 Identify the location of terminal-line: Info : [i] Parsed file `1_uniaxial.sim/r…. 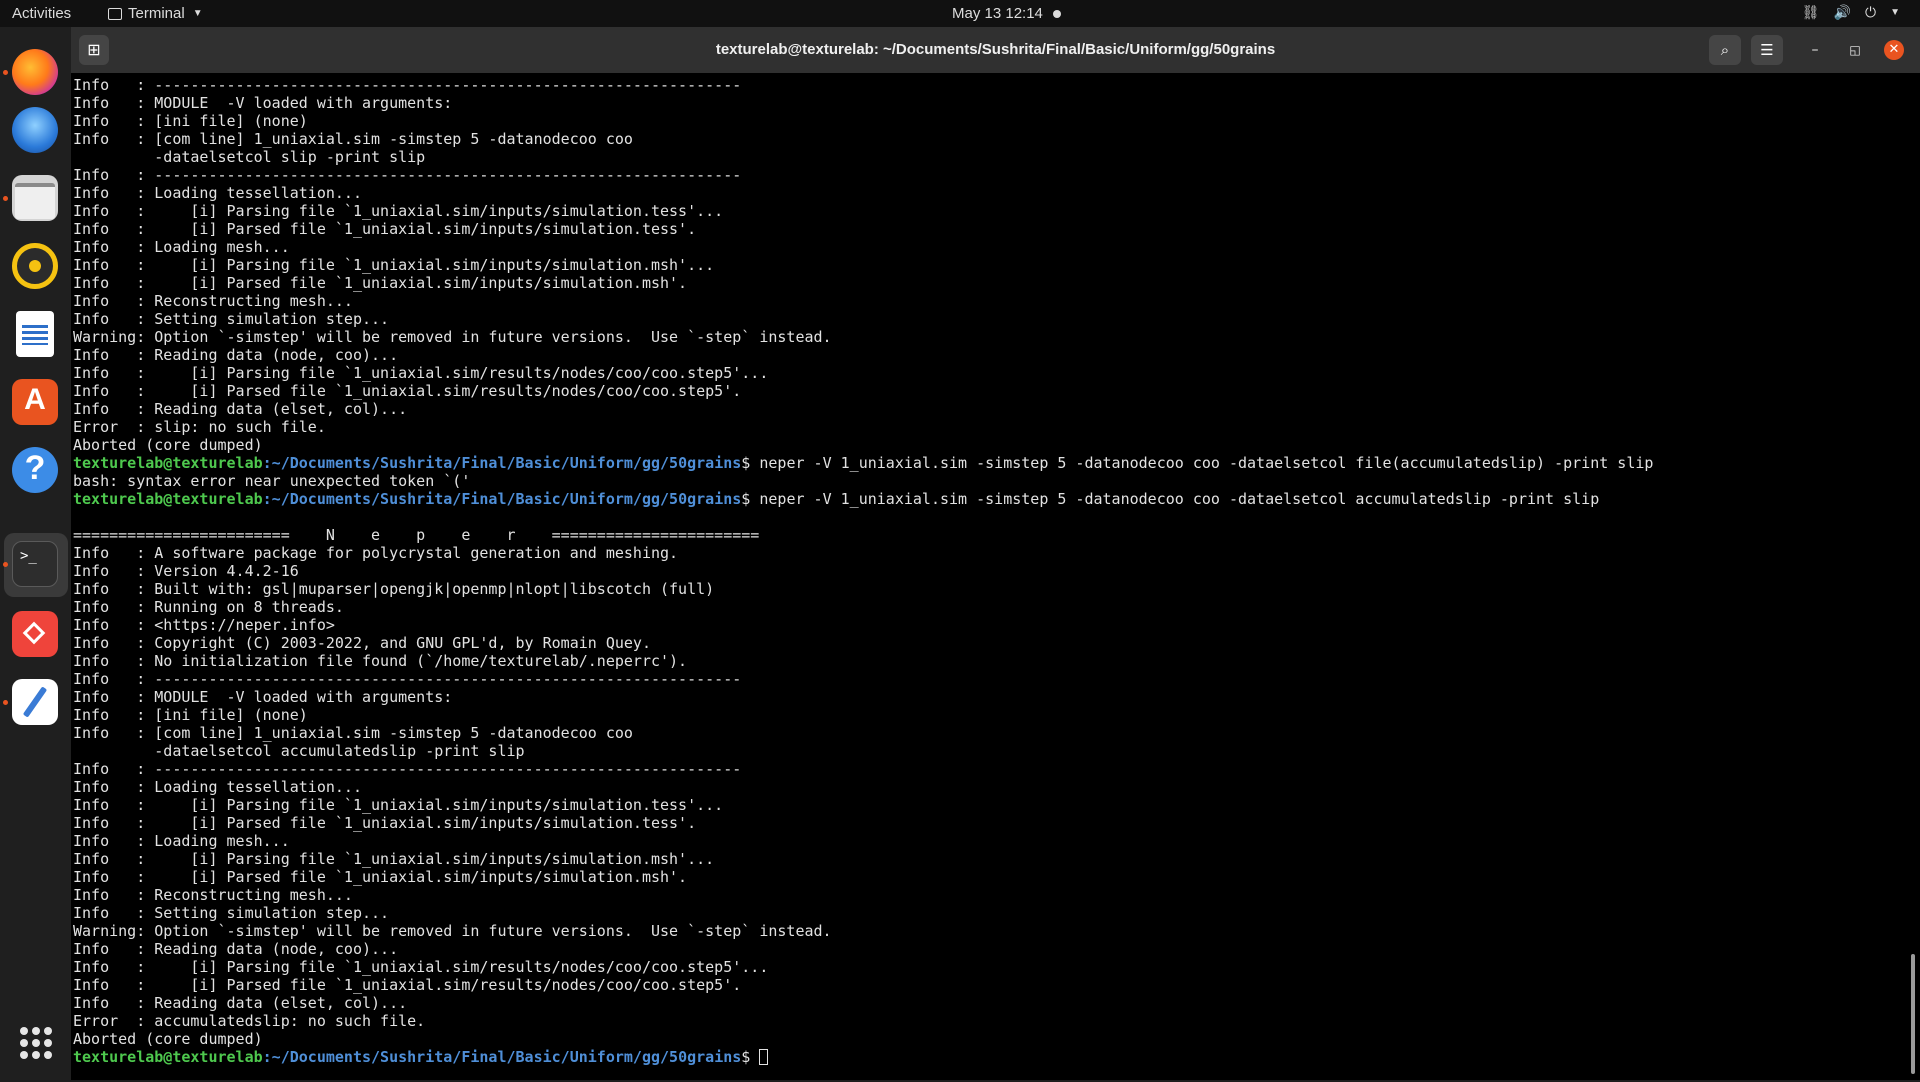
(990, 985).